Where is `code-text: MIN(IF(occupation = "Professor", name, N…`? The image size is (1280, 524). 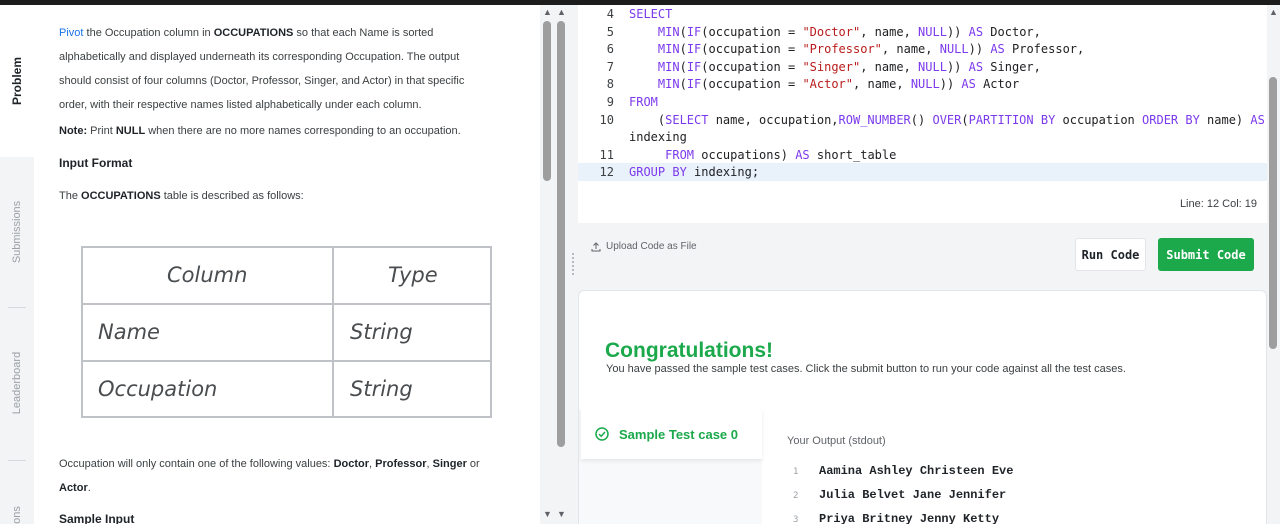 code-text: MIN(IF(occupation = "Professor", name, N… is located at coordinates (871, 49).